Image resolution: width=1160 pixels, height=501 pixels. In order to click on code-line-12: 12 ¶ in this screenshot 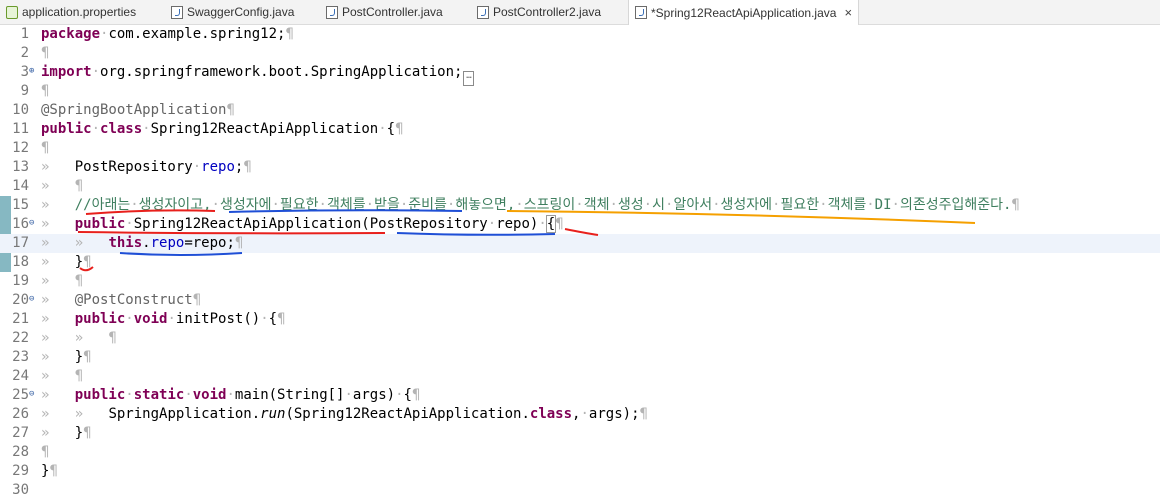, I will do `click(580, 148)`.